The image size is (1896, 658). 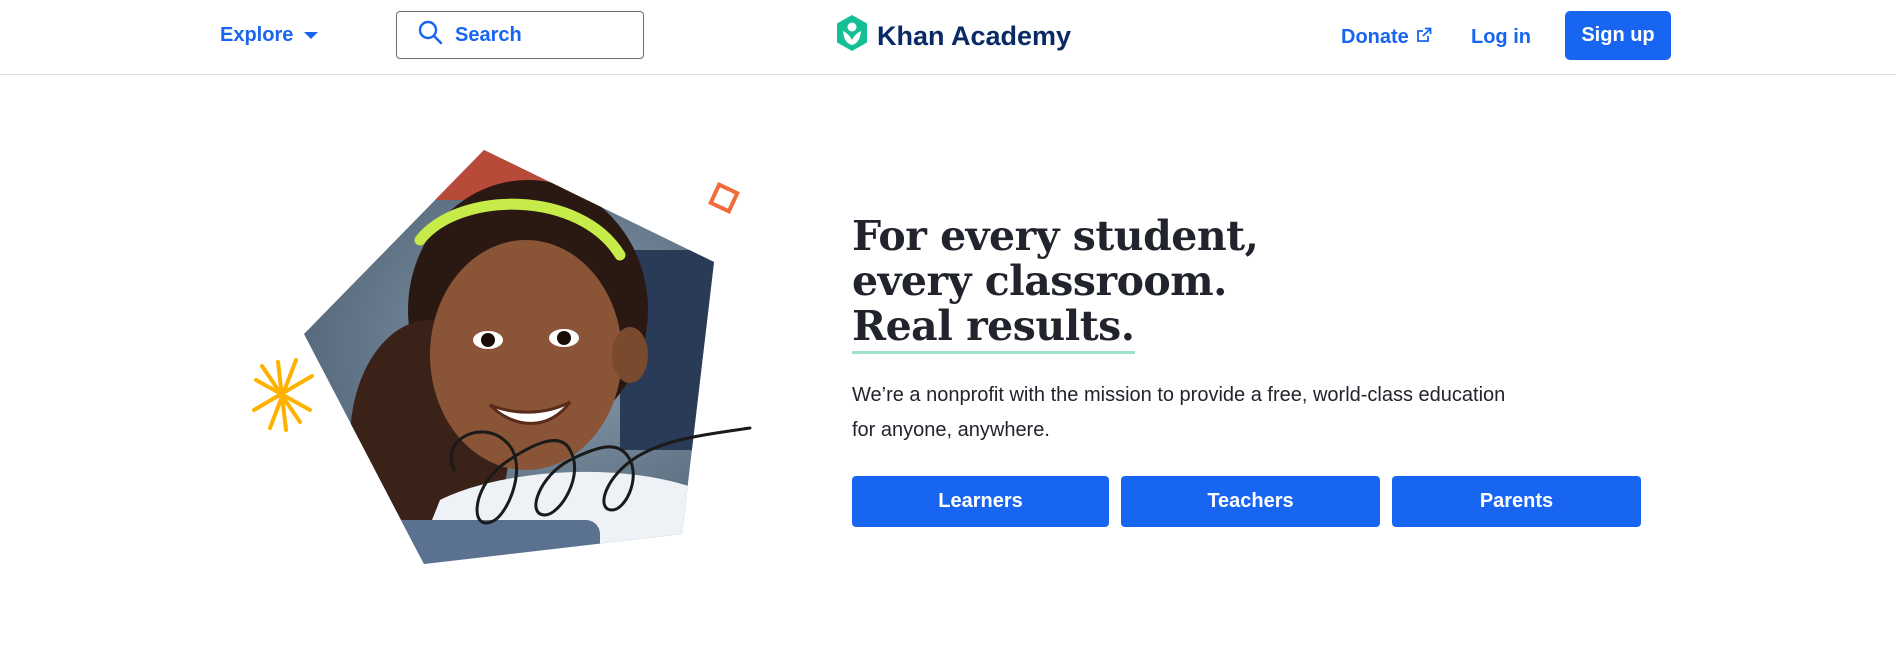 I want to click on explore-label: Explore, so click(x=257, y=34).